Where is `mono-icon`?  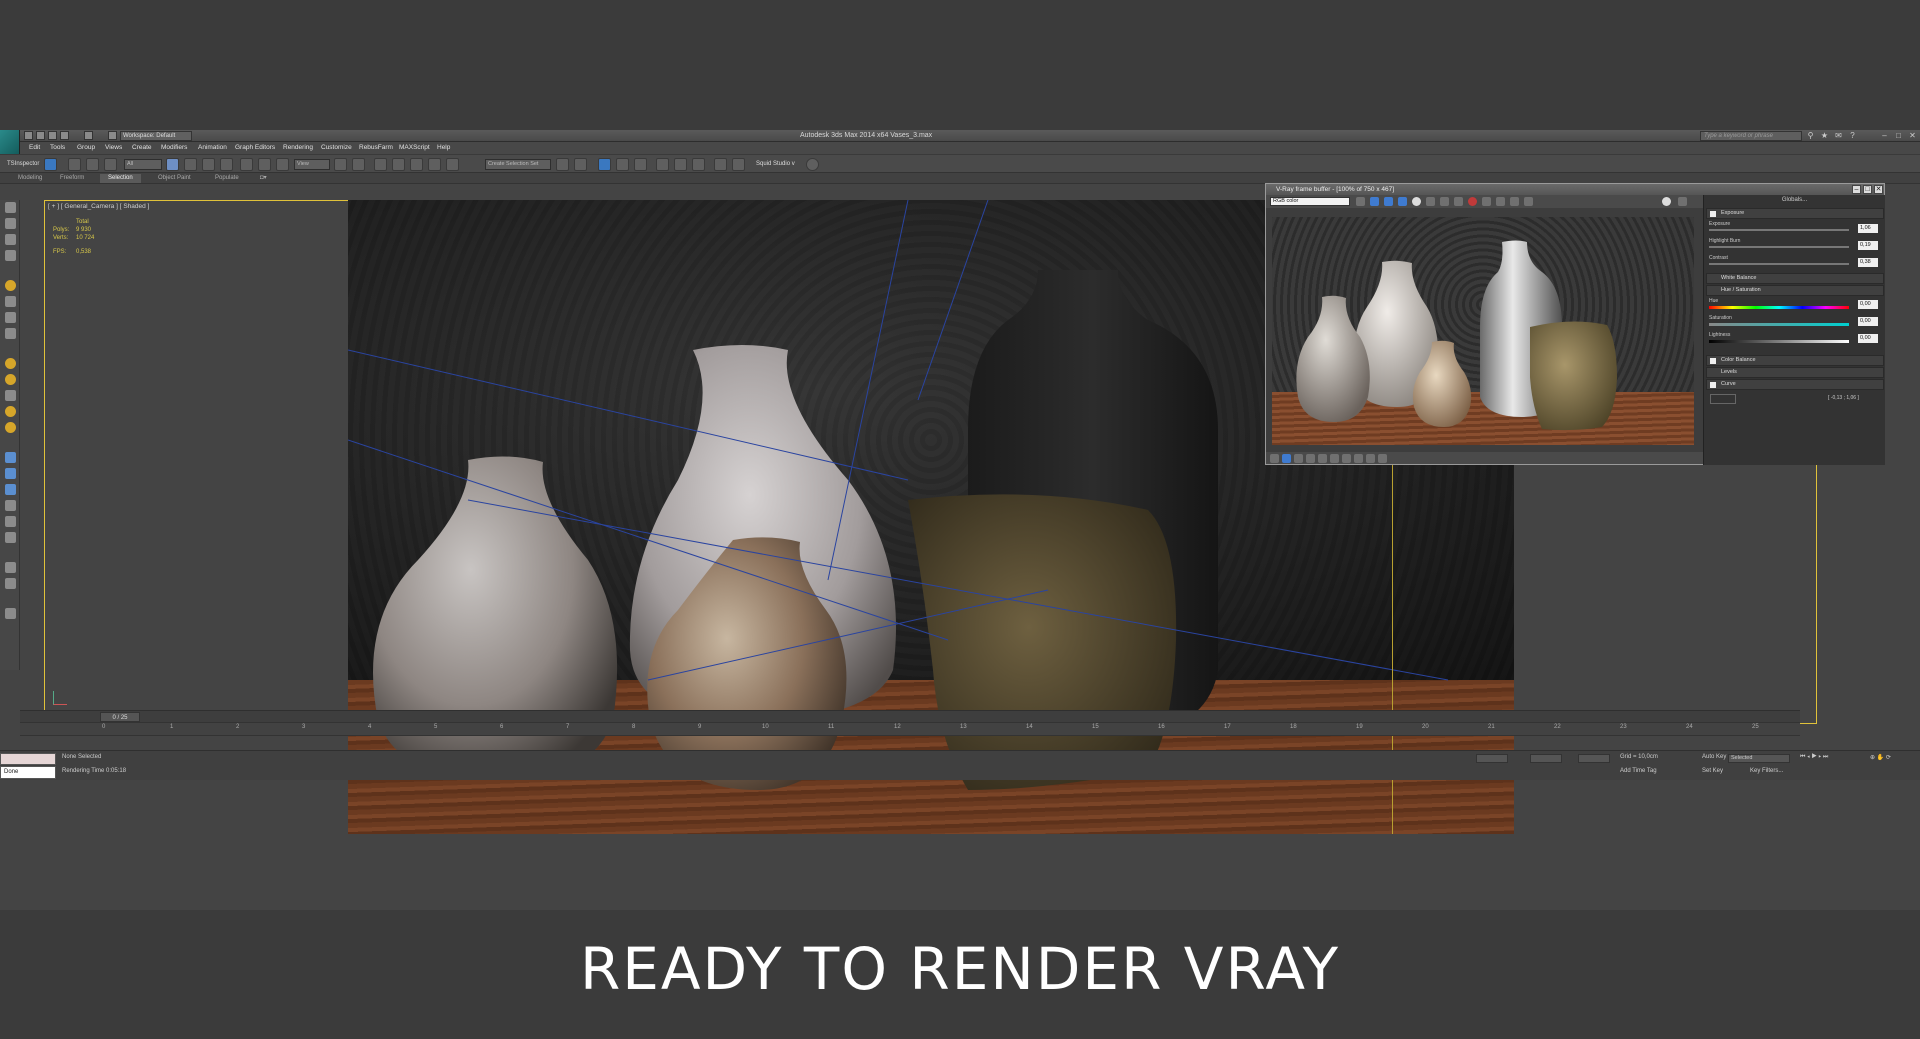
mono-icon is located at coordinates (1430, 201).